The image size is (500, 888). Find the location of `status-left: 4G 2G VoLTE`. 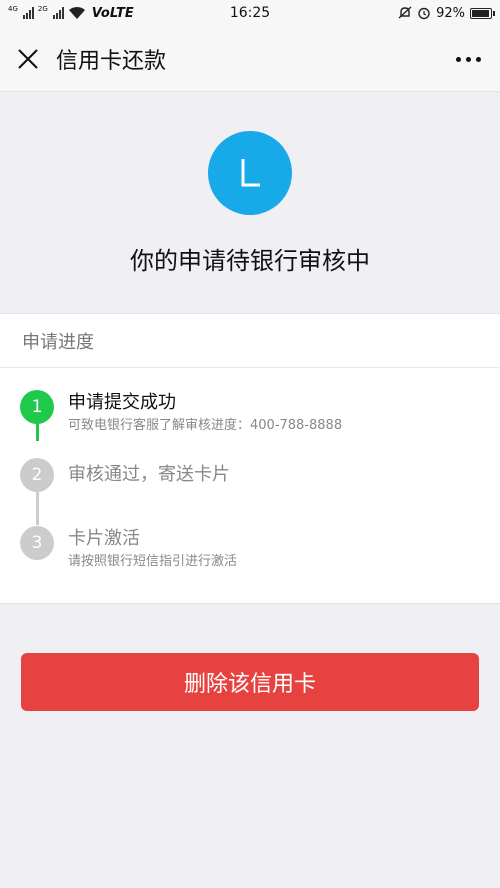

status-left: 4G 2G VoLTE is located at coordinates (71, 12).